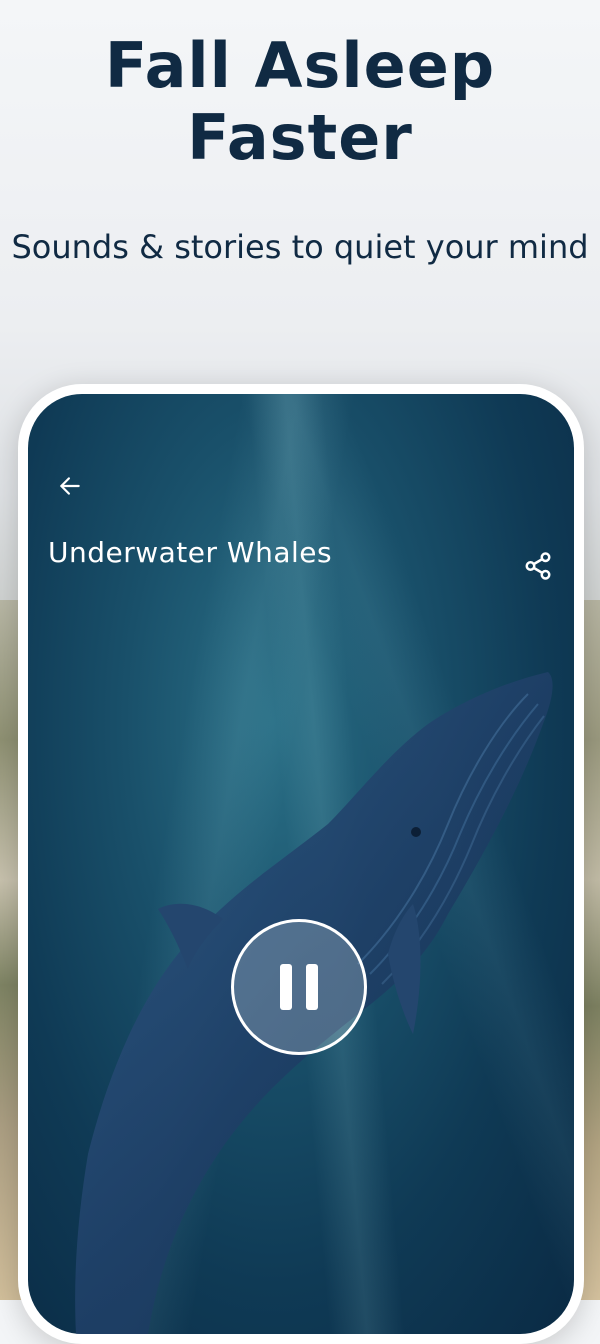 The width and height of the screenshot is (600, 1344). I want to click on share-button, so click(538, 566).